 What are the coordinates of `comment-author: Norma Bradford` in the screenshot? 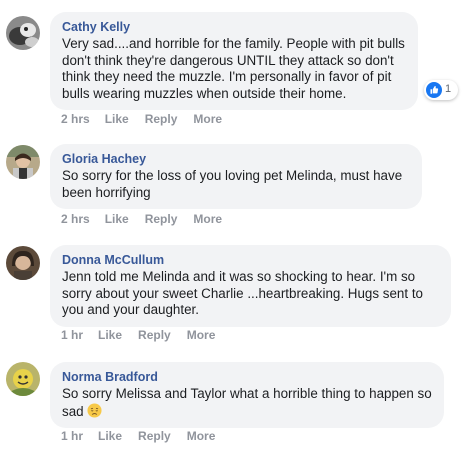 It's located at (247, 377).